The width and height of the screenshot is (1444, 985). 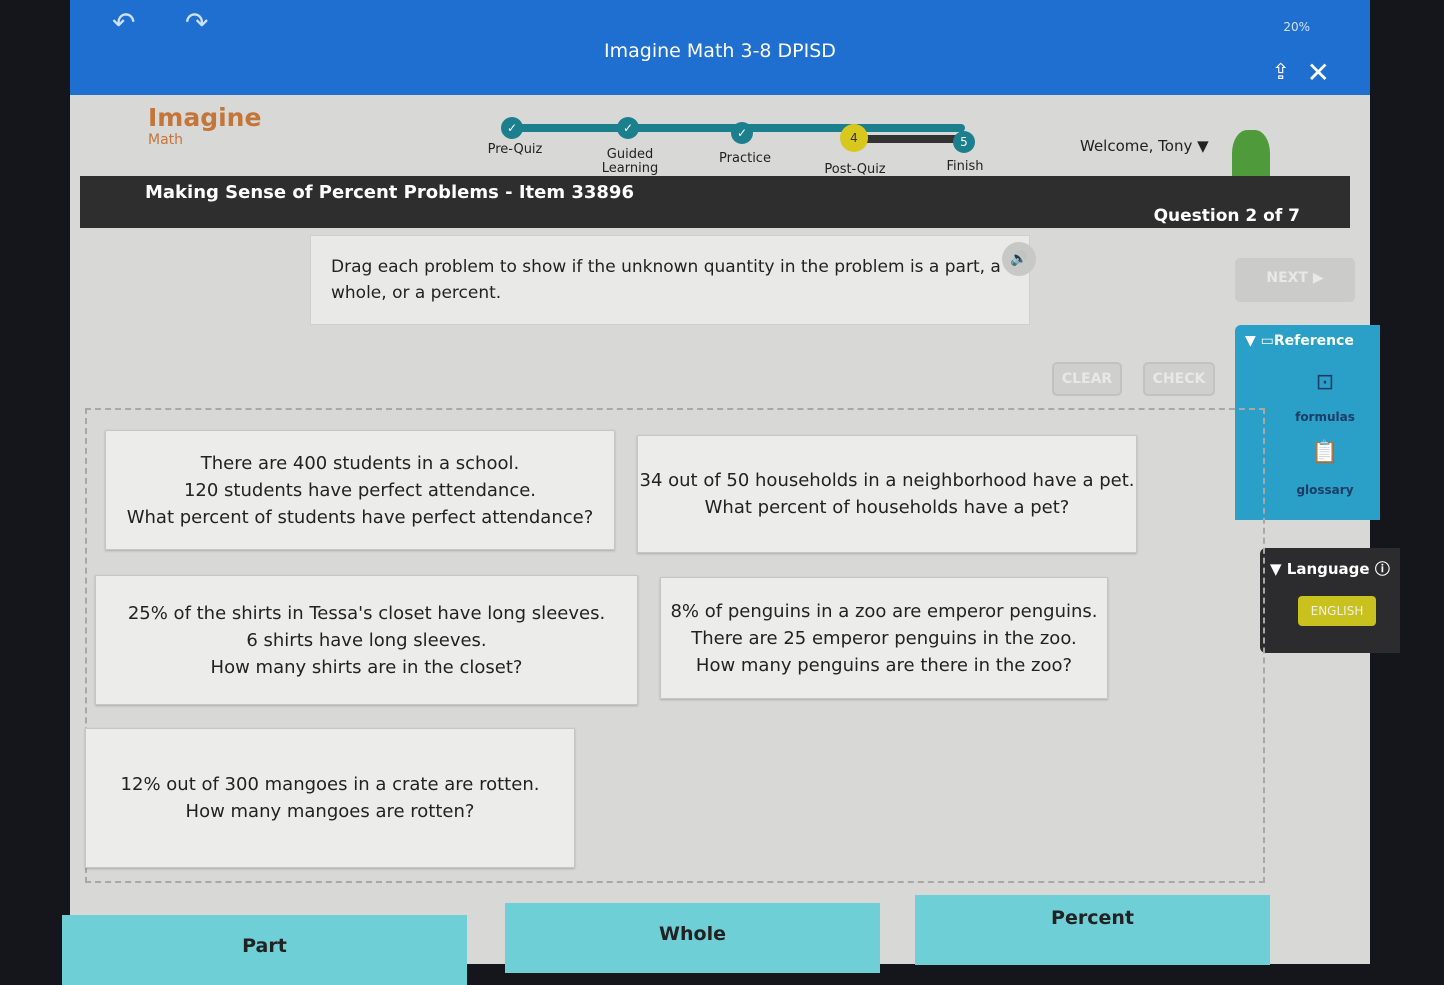 What do you see at coordinates (1318, 72) in the screenshot?
I see `close-icon: ✕` at bounding box center [1318, 72].